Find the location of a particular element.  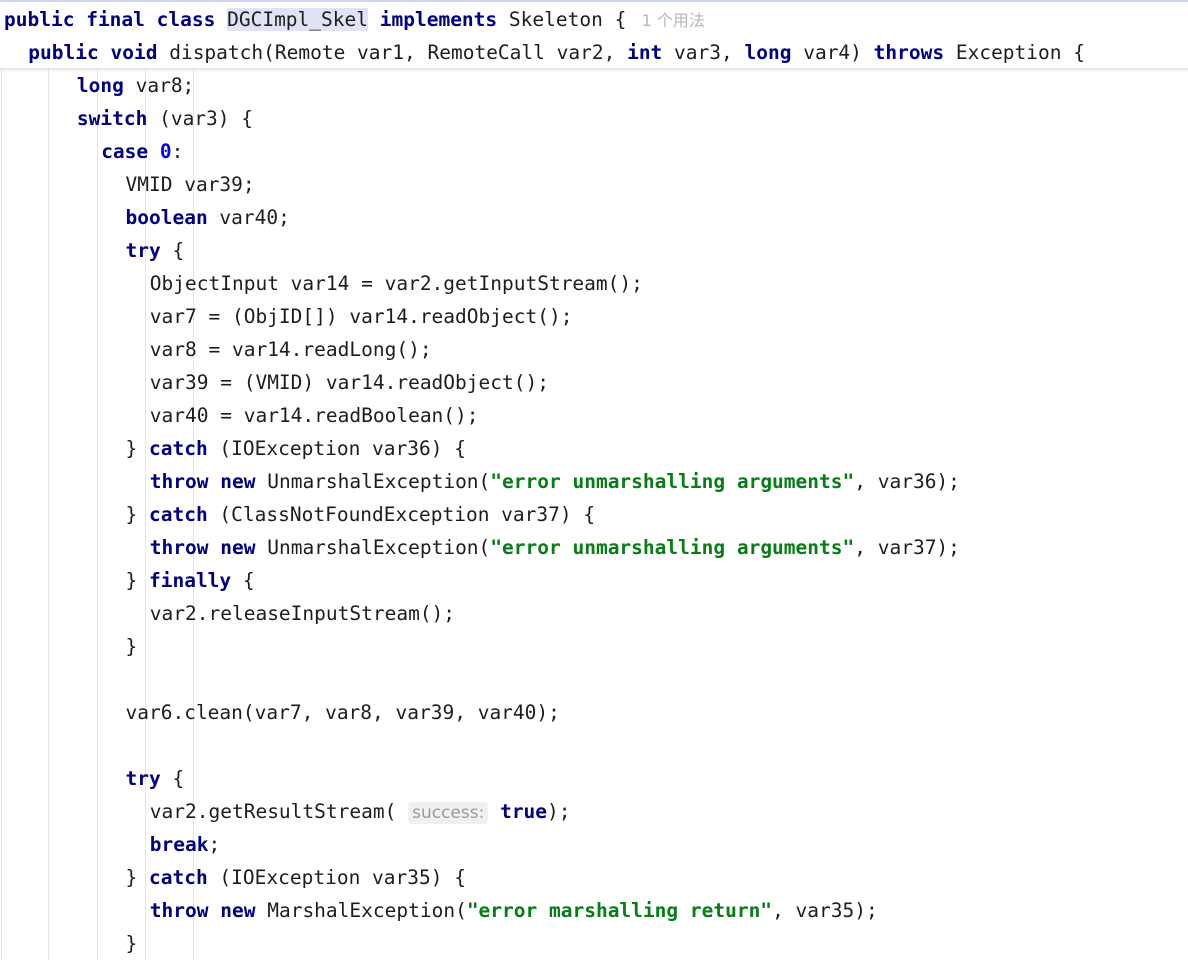

read-objid-array-token-0: var7 = (ObjID[]) var14.readObject(); is located at coordinates (361, 316).